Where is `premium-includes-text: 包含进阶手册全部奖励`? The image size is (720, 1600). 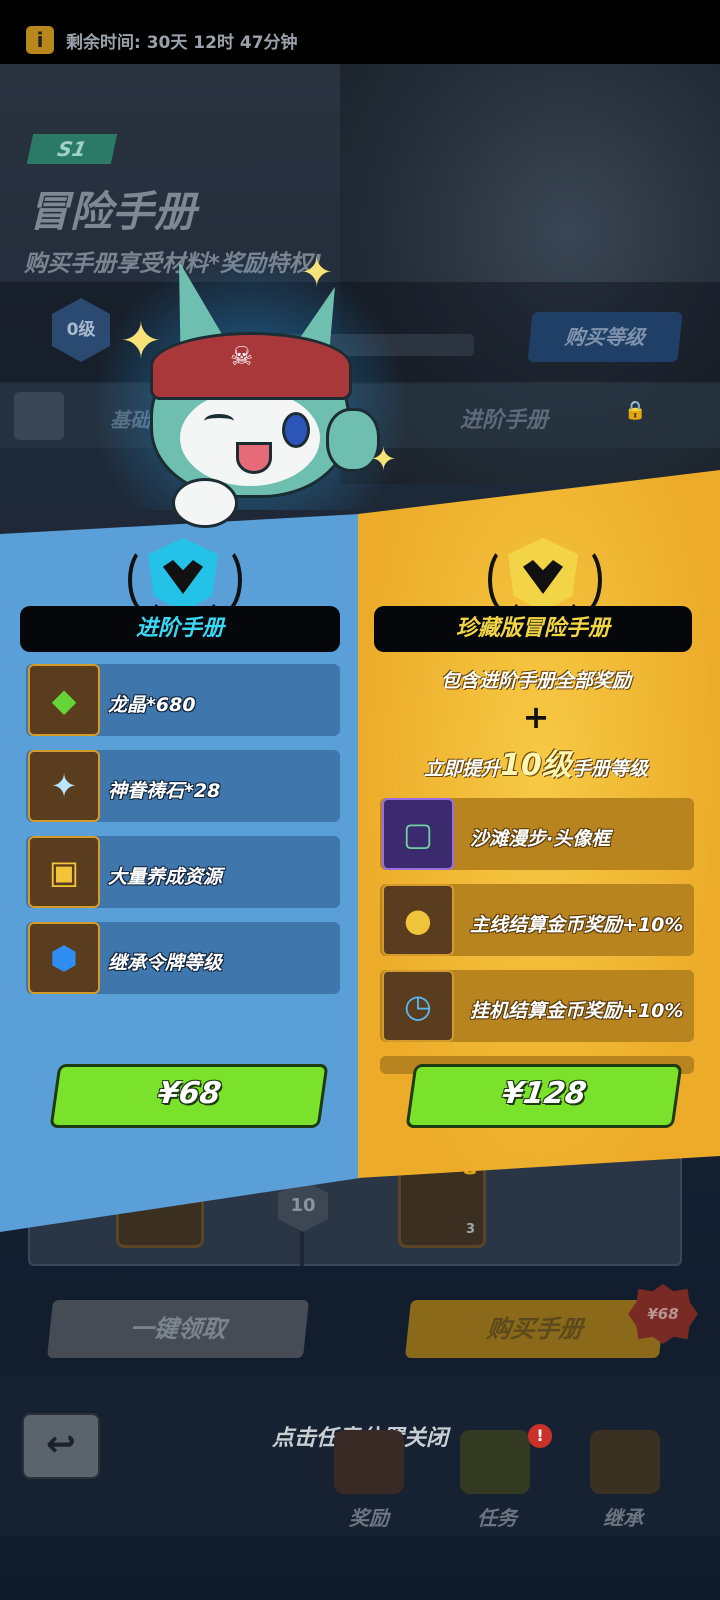
premium-includes-text: 包含进阶手册全部奖励 is located at coordinates (535, 681).